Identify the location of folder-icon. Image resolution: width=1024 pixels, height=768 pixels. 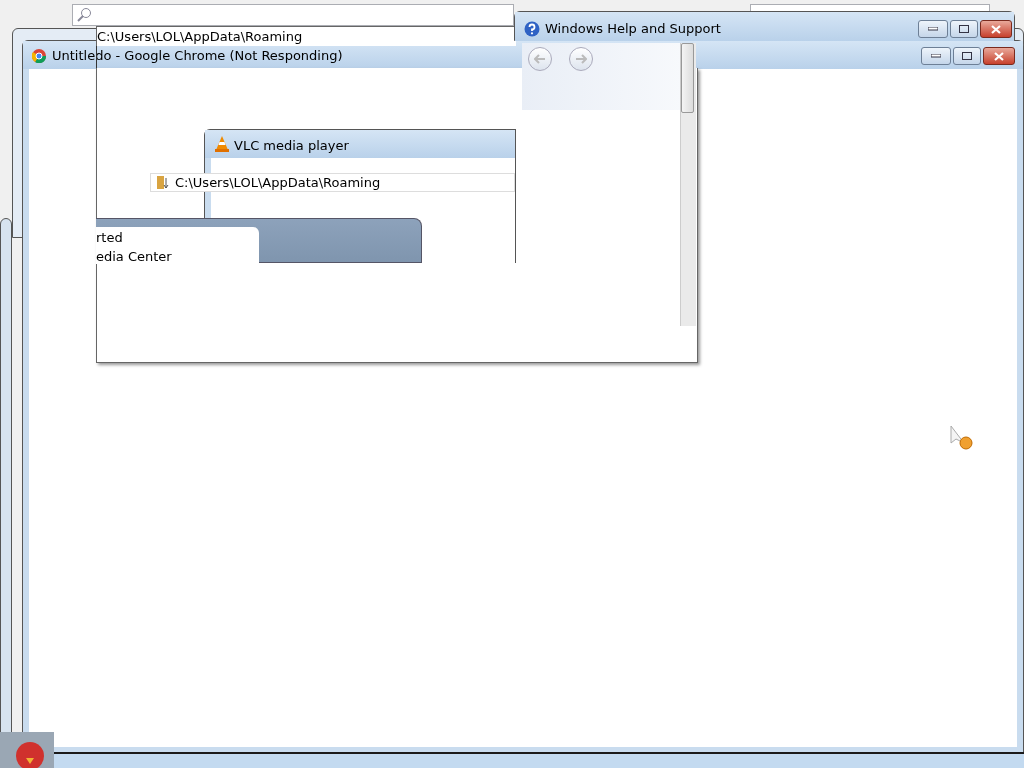
(163, 182).